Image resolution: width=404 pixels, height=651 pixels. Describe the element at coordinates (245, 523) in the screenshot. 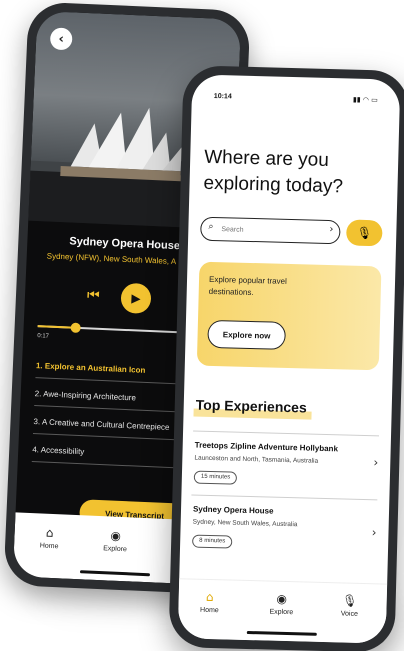

I see `experience-location: Sydney, New South Wales, Australia` at that location.